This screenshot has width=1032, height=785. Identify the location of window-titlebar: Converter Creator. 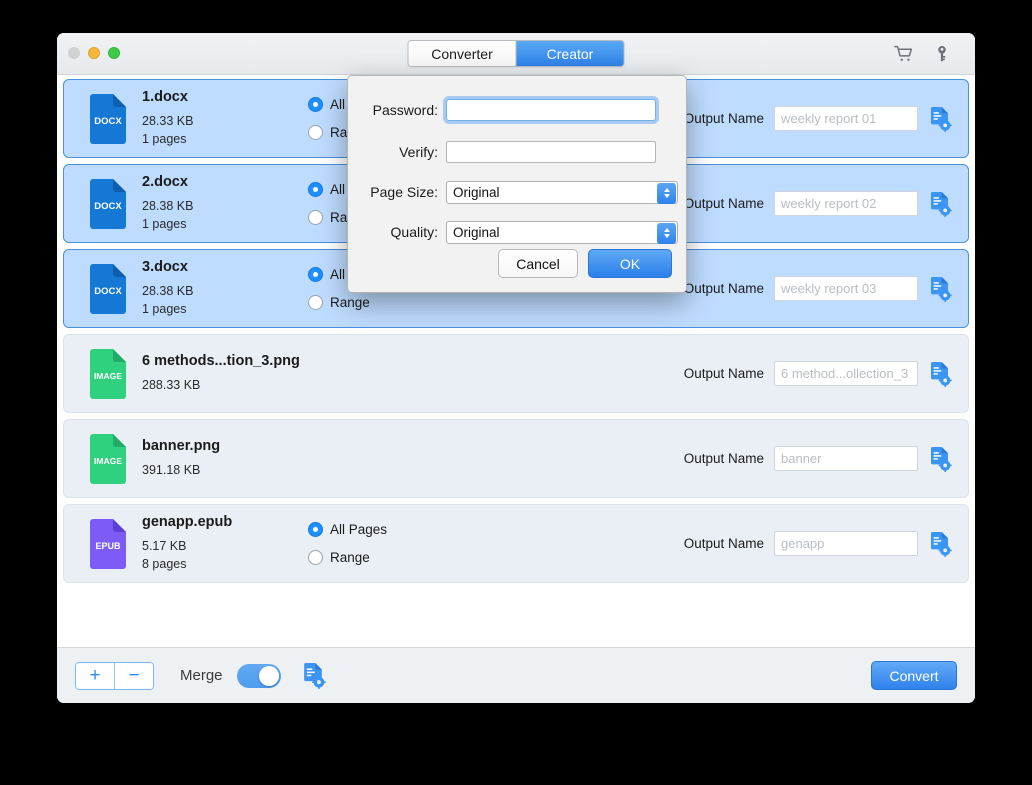
(516, 54).